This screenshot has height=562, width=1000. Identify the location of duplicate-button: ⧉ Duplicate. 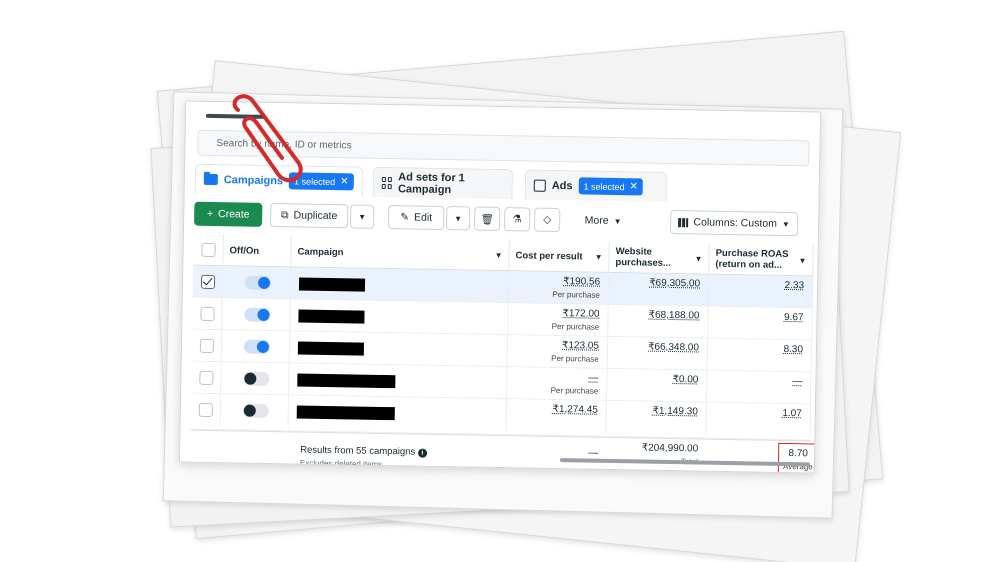
(309, 215).